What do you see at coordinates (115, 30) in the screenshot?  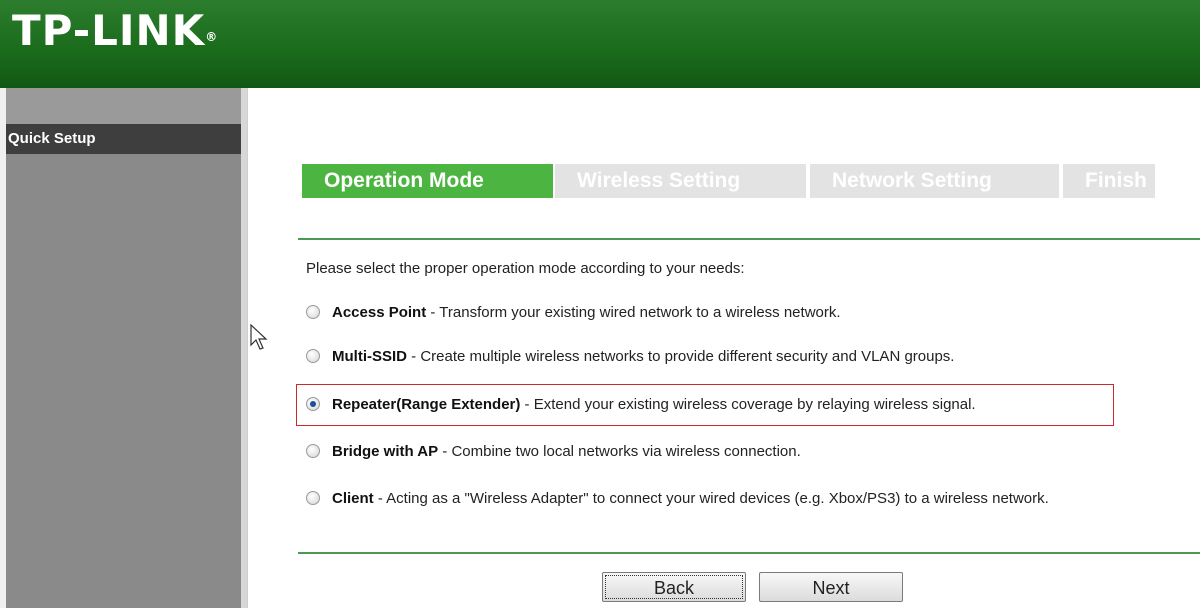 I see `tp-link-logo: TP-LINK®` at bounding box center [115, 30].